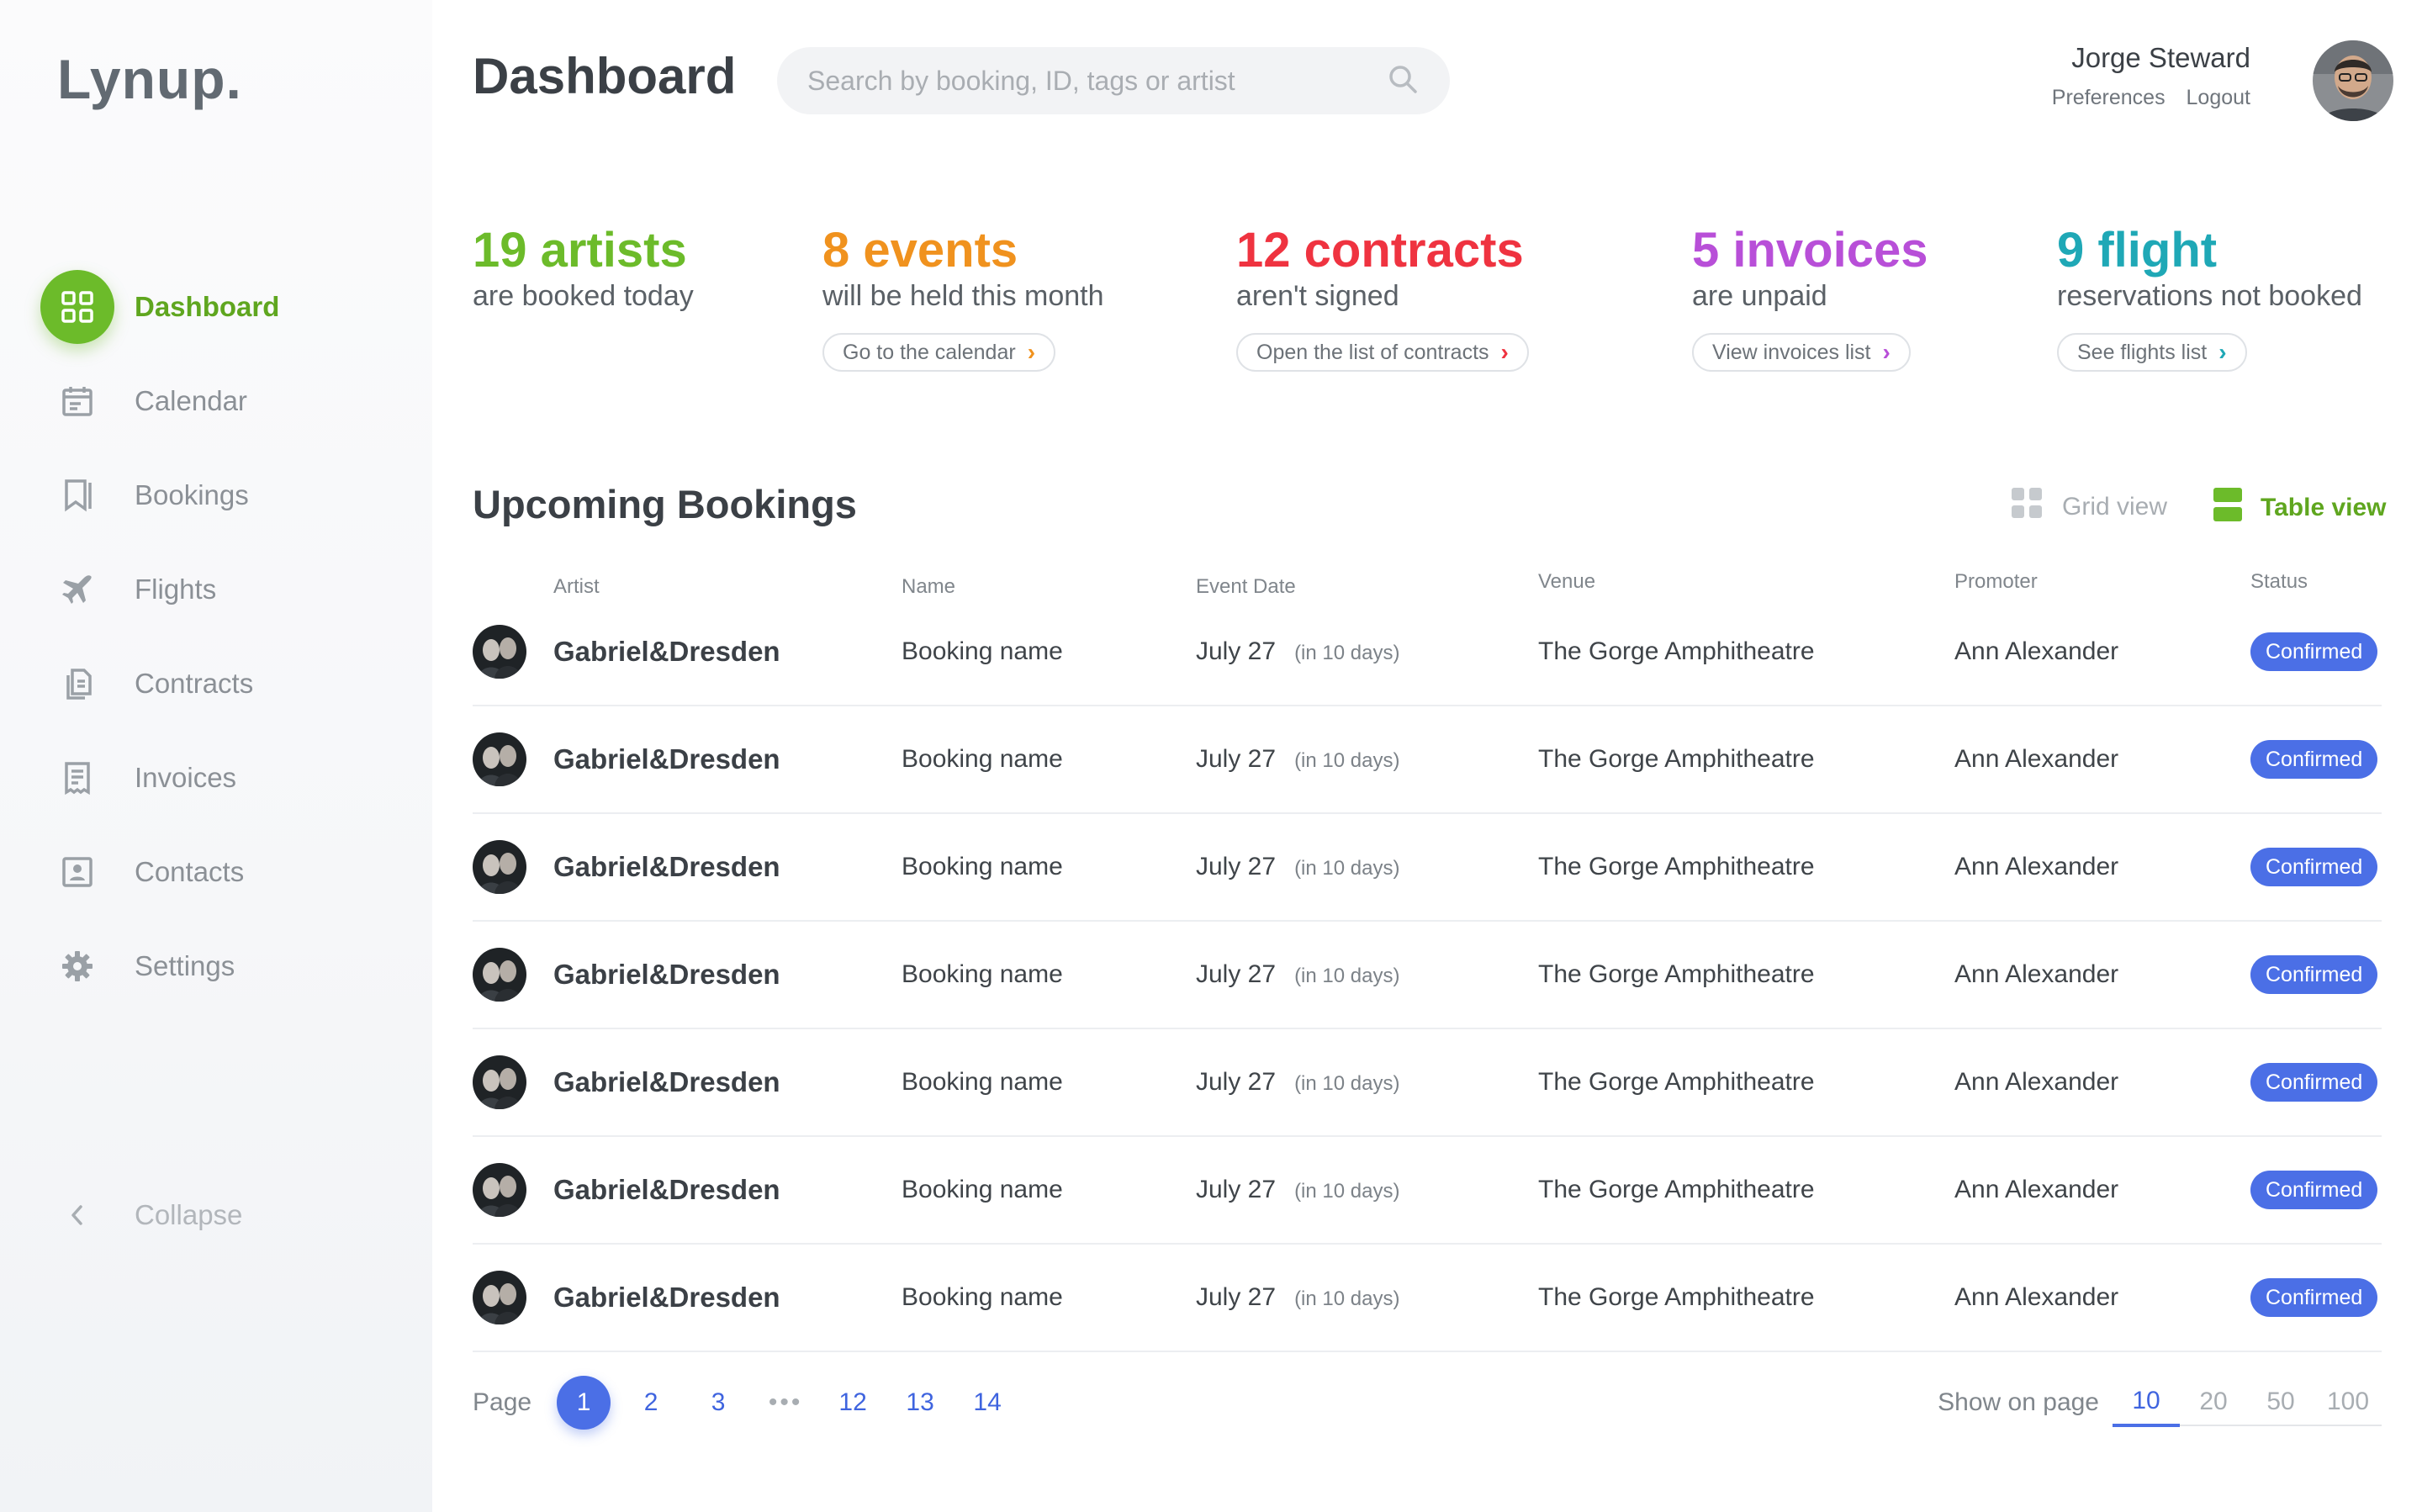 Image resolution: width=2422 pixels, height=1512 pixels. I want to click on stat-caption: are booked today, so click(583, 296).